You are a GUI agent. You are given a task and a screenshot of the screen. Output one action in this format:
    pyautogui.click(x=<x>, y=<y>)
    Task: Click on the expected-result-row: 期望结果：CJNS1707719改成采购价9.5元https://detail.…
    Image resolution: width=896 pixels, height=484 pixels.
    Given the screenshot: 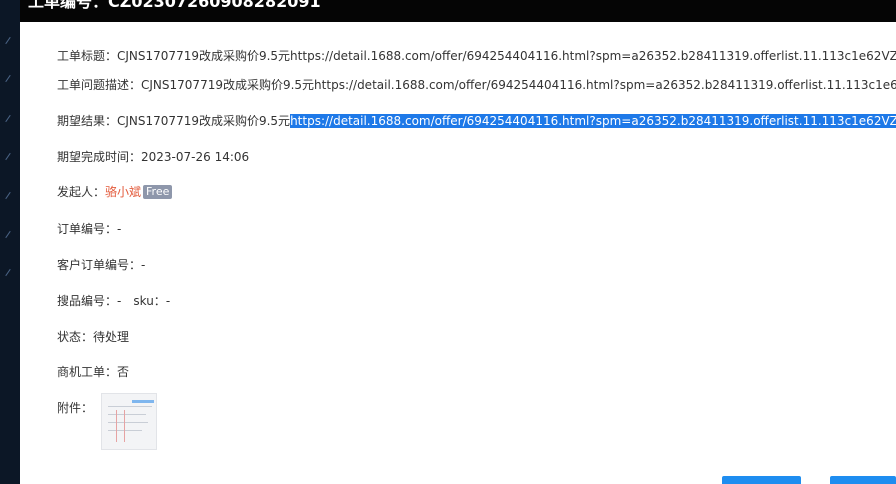 What is the action you would take?
    pyautogui.click(x=476, y=121)
    